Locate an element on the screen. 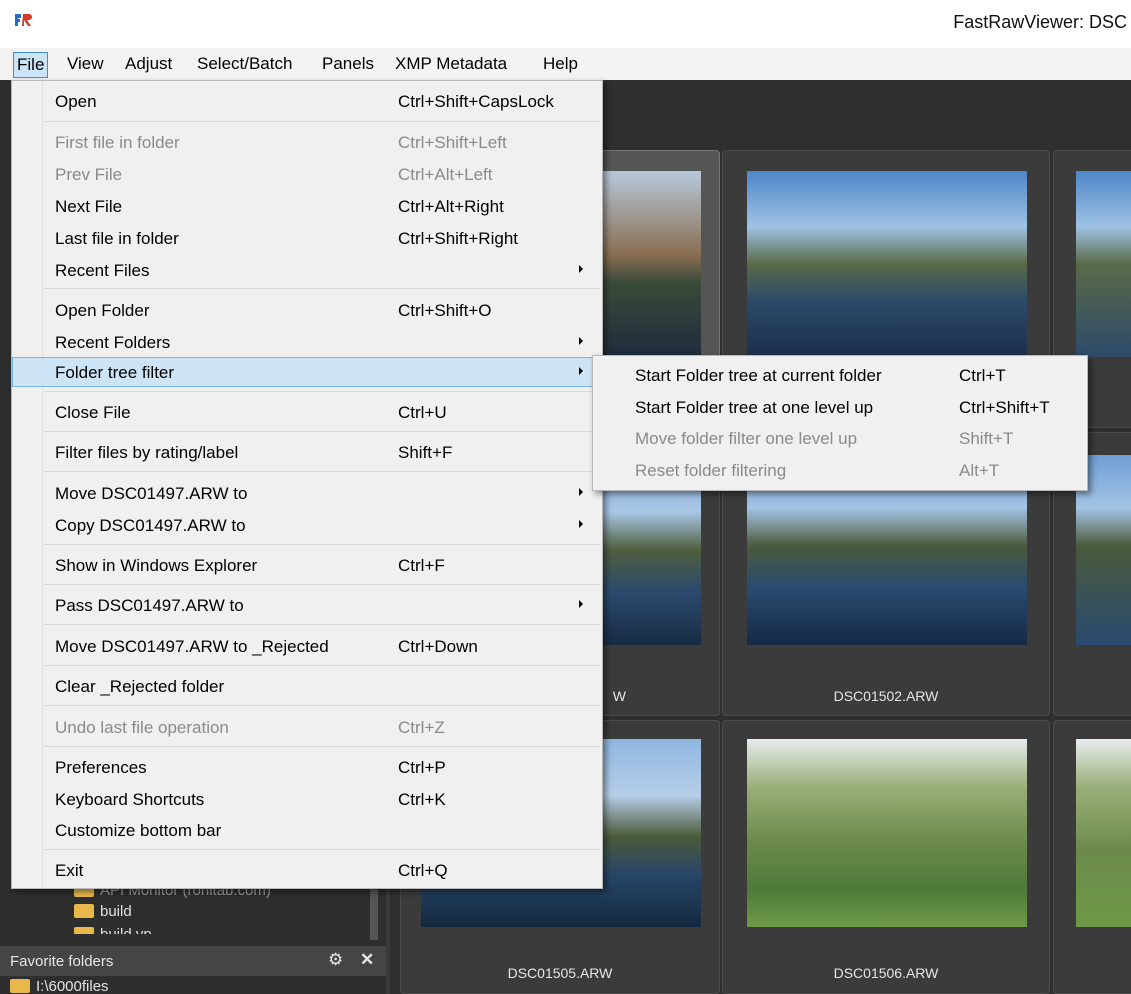  close-icon: ✕ is located at coordinates (367, 960).